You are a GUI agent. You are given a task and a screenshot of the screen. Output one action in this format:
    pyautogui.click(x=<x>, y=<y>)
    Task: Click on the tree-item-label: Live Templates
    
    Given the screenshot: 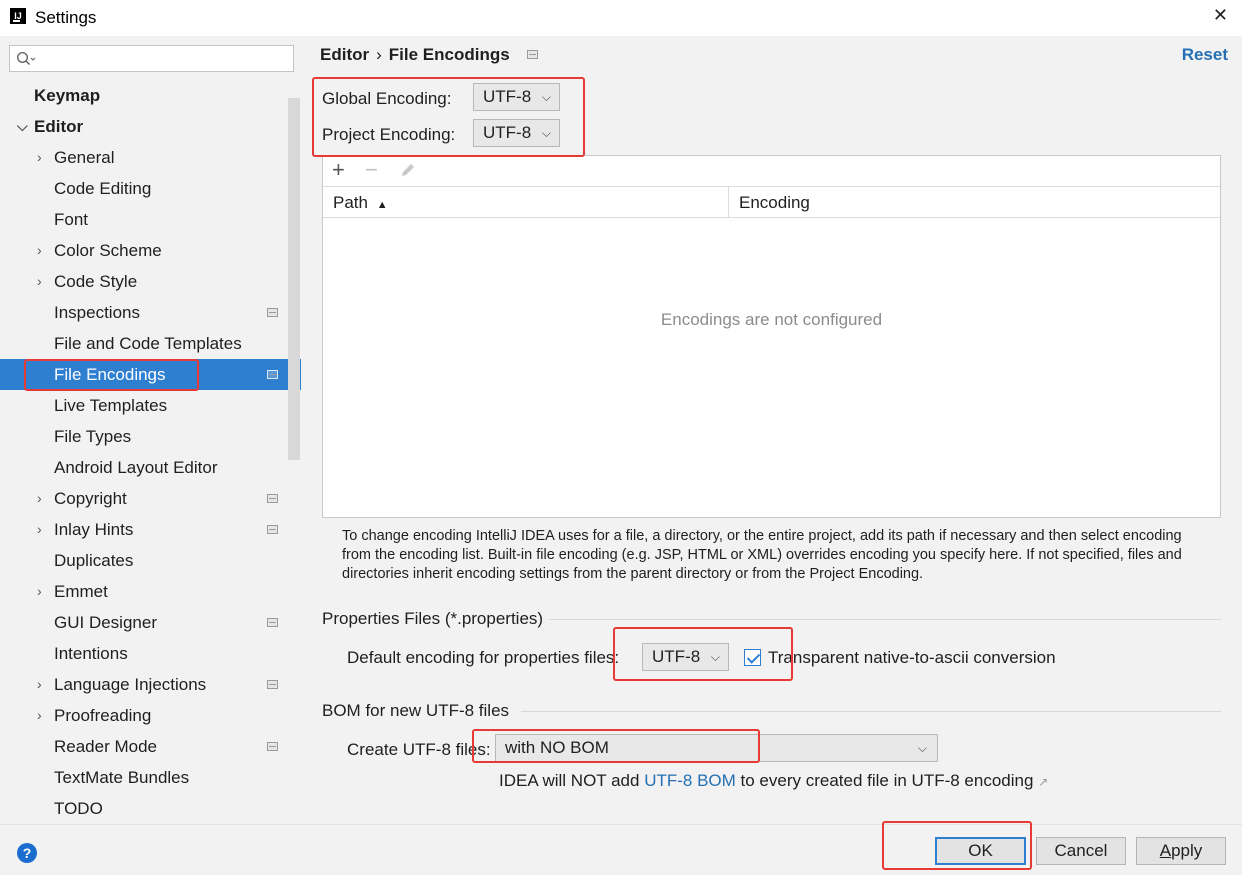 What is the action you would take?
    pyautogui.click(x=111, y=405)
    